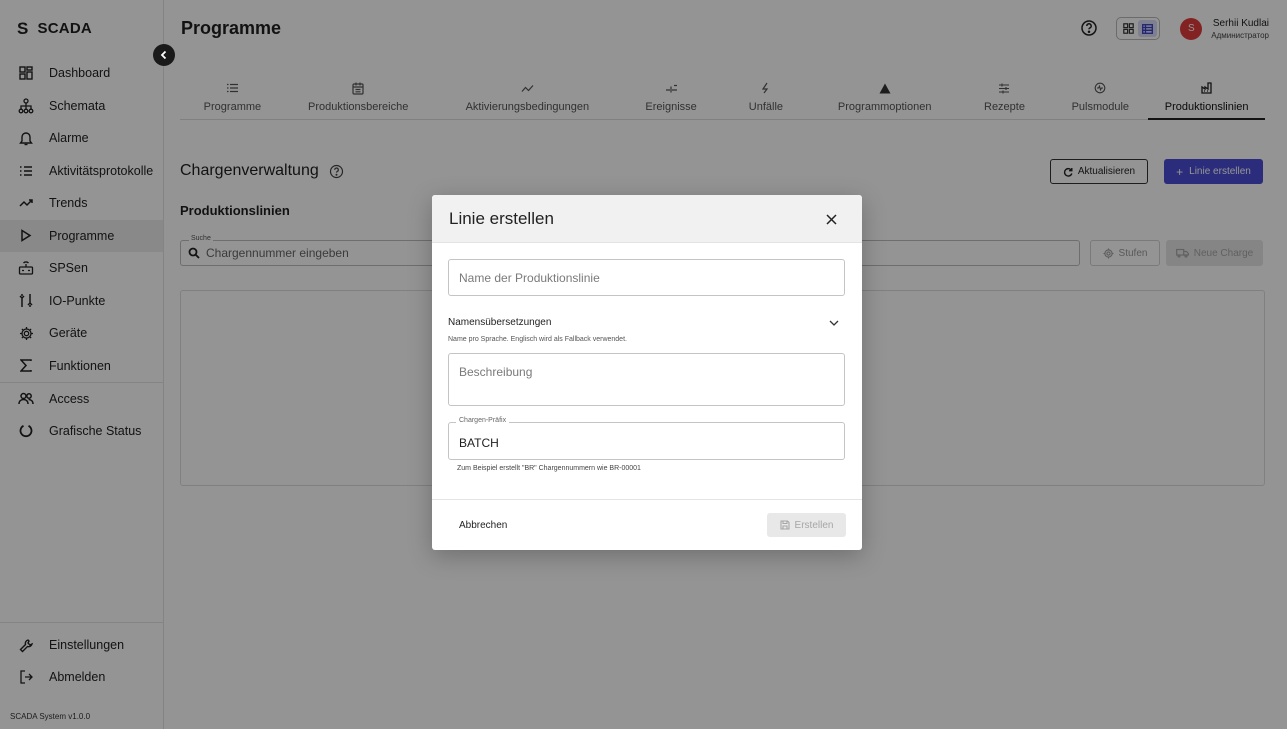  I want to click on translations-toggle: Namensübersetzungen, so click(646, 322).